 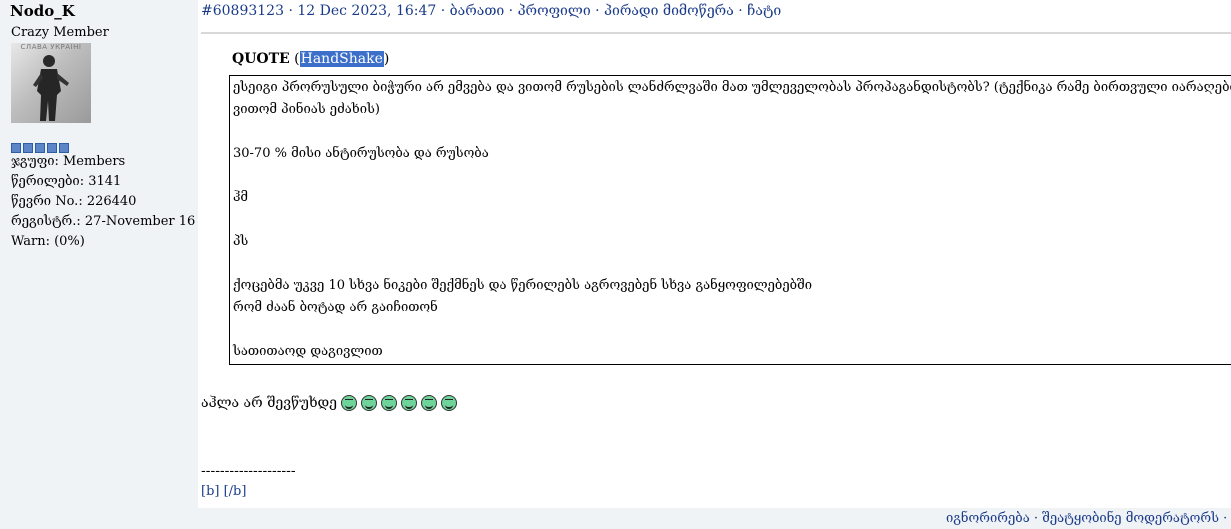 What do you see at coordinates (66, 181) in the screenshot?
I see `user-post-count: წერილები: 3141` at bounding box center [66, 181].